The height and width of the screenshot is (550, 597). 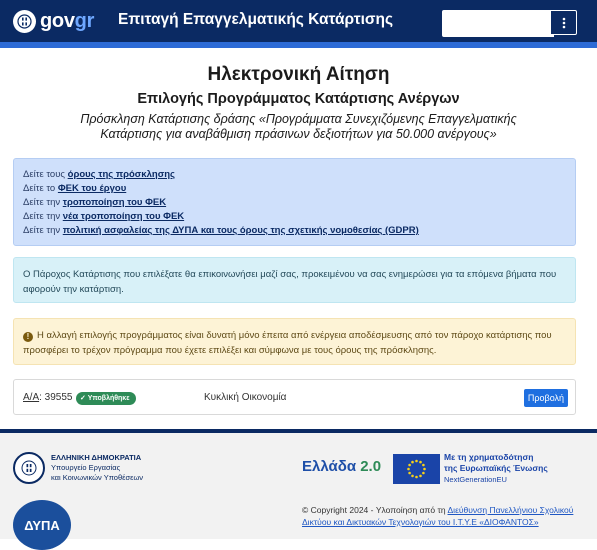 I want to click on link-terms: όρους της πρόσκλησης, so click(x=121, y=174).